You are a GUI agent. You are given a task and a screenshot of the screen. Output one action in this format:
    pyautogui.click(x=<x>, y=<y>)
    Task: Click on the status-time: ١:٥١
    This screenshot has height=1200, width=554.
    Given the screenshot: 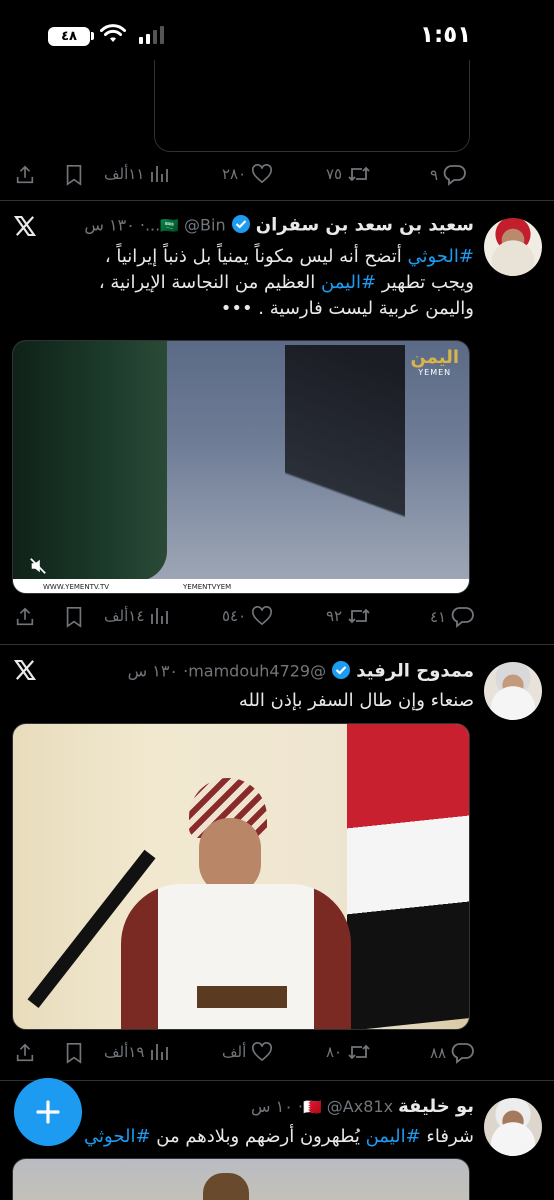 What is the action you would take?
    pyautogui.click(x=446, y=35)
    